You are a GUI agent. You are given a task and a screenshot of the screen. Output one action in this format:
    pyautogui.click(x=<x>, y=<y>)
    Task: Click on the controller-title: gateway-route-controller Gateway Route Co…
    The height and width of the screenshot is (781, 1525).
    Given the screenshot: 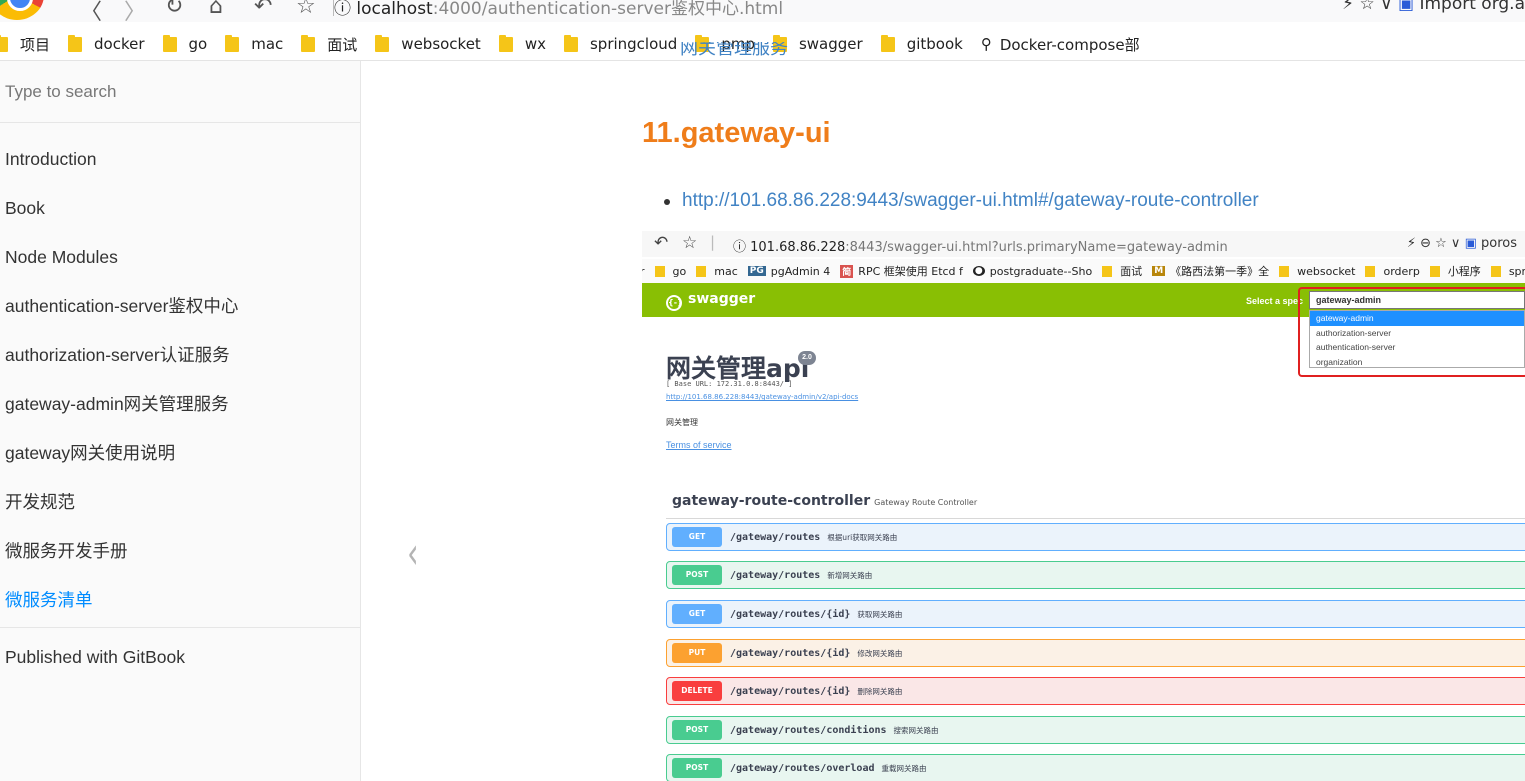 What is the action you would take?
    pyautogui.click(x=824, y=501)
    